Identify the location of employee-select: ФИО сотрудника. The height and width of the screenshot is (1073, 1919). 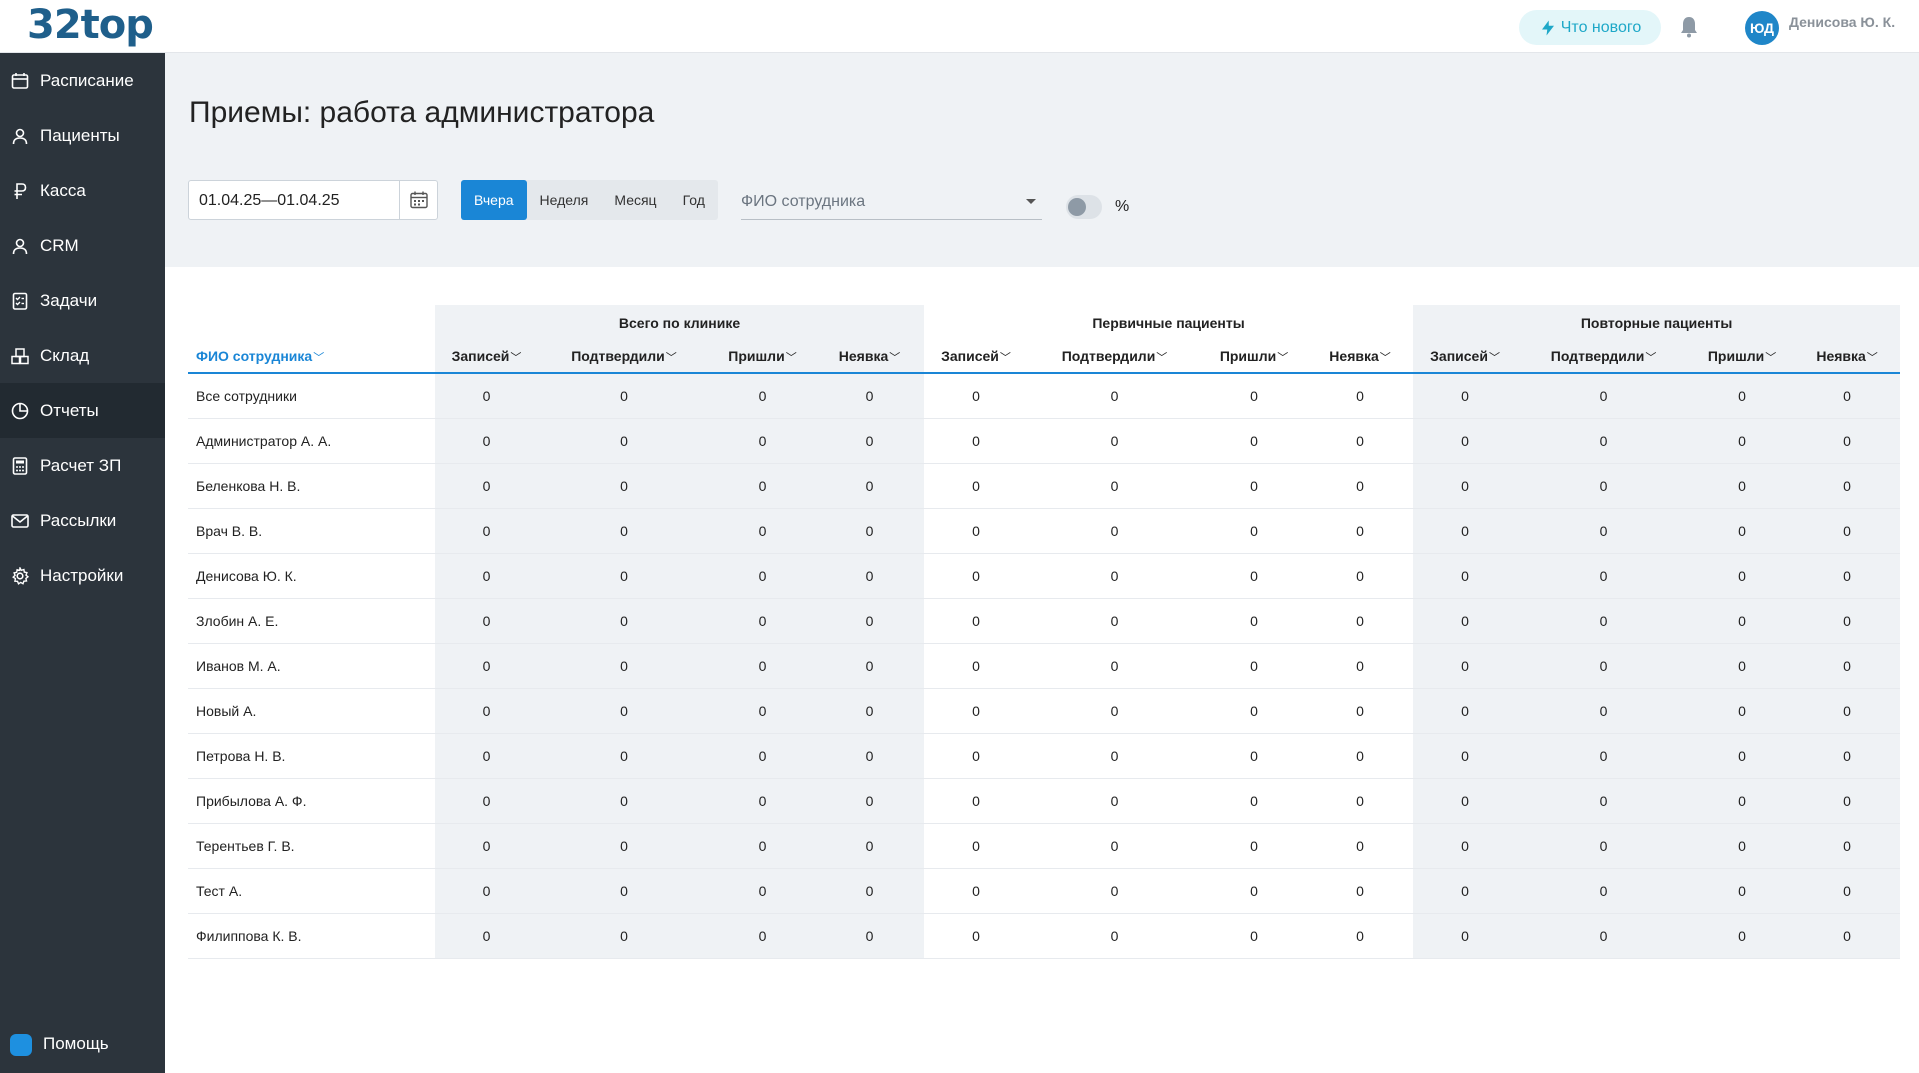
(891, 201).